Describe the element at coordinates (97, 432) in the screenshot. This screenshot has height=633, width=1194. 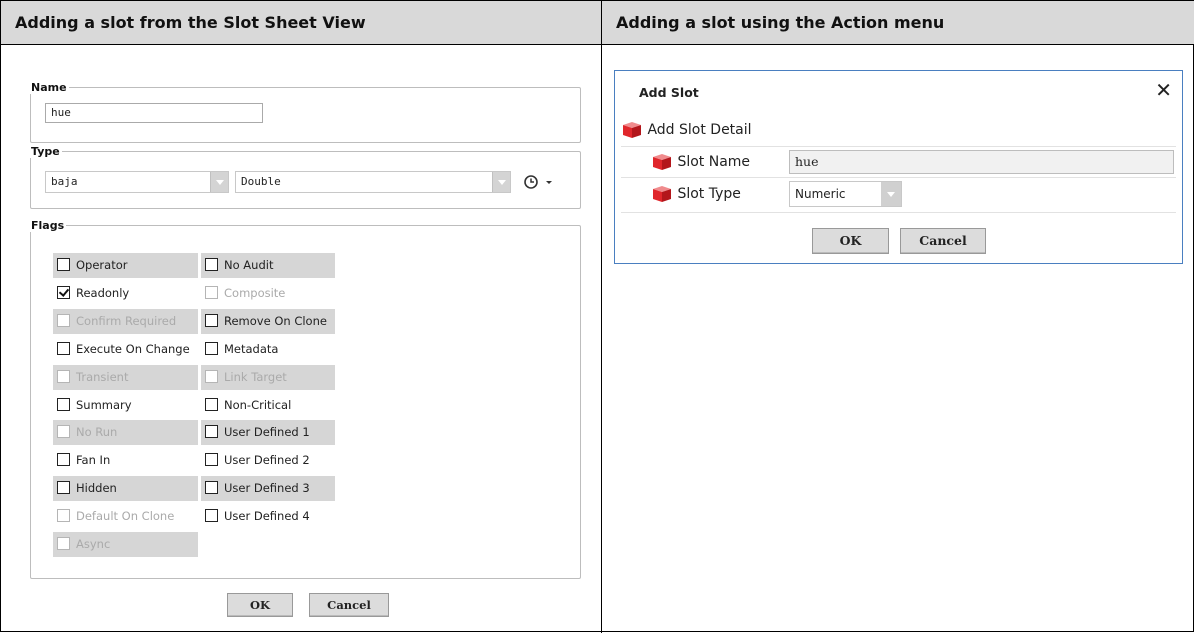
I see `flag-label: No Run` at that location.